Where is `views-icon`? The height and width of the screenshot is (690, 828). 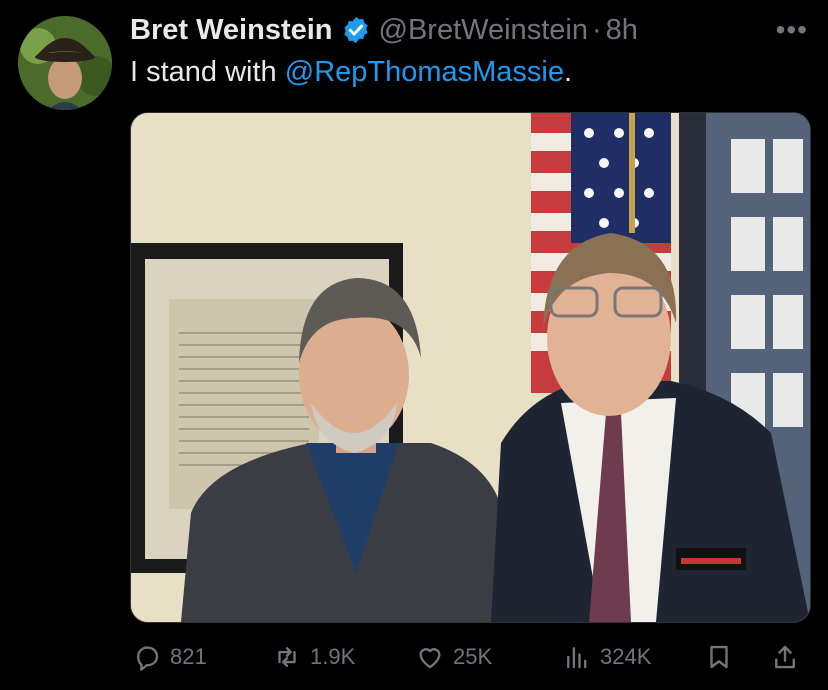 views-icon is located at coordinates (581, 657).